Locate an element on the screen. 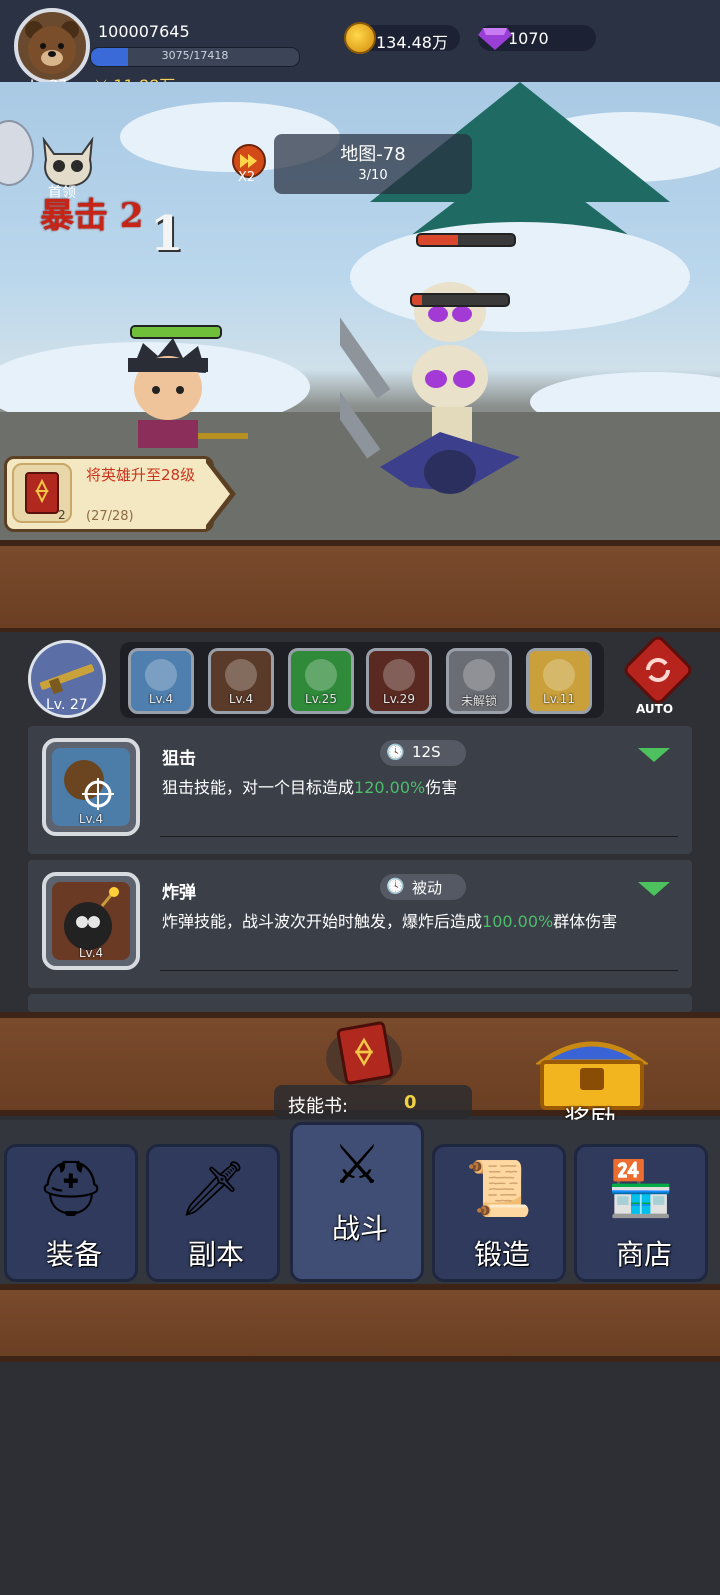 The height and width of the screenshot is (1595, 720). skill-book-value: 0 is located at coordinates (410, 1102).